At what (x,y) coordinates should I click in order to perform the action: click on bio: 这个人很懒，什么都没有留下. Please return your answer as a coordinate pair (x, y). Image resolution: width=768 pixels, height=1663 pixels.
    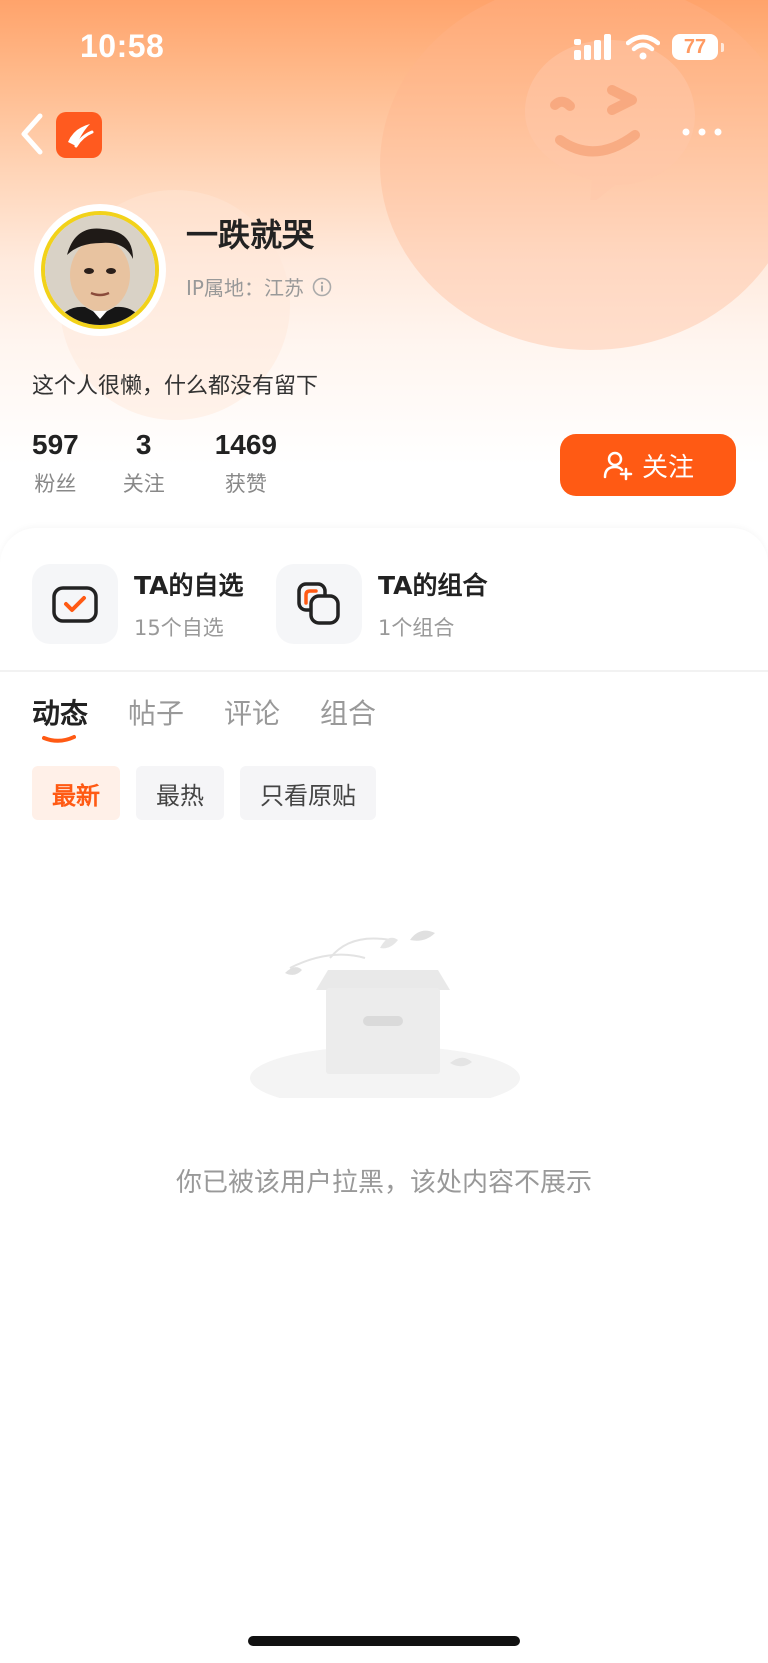
    Looking at the image, I should click on (175, 386).